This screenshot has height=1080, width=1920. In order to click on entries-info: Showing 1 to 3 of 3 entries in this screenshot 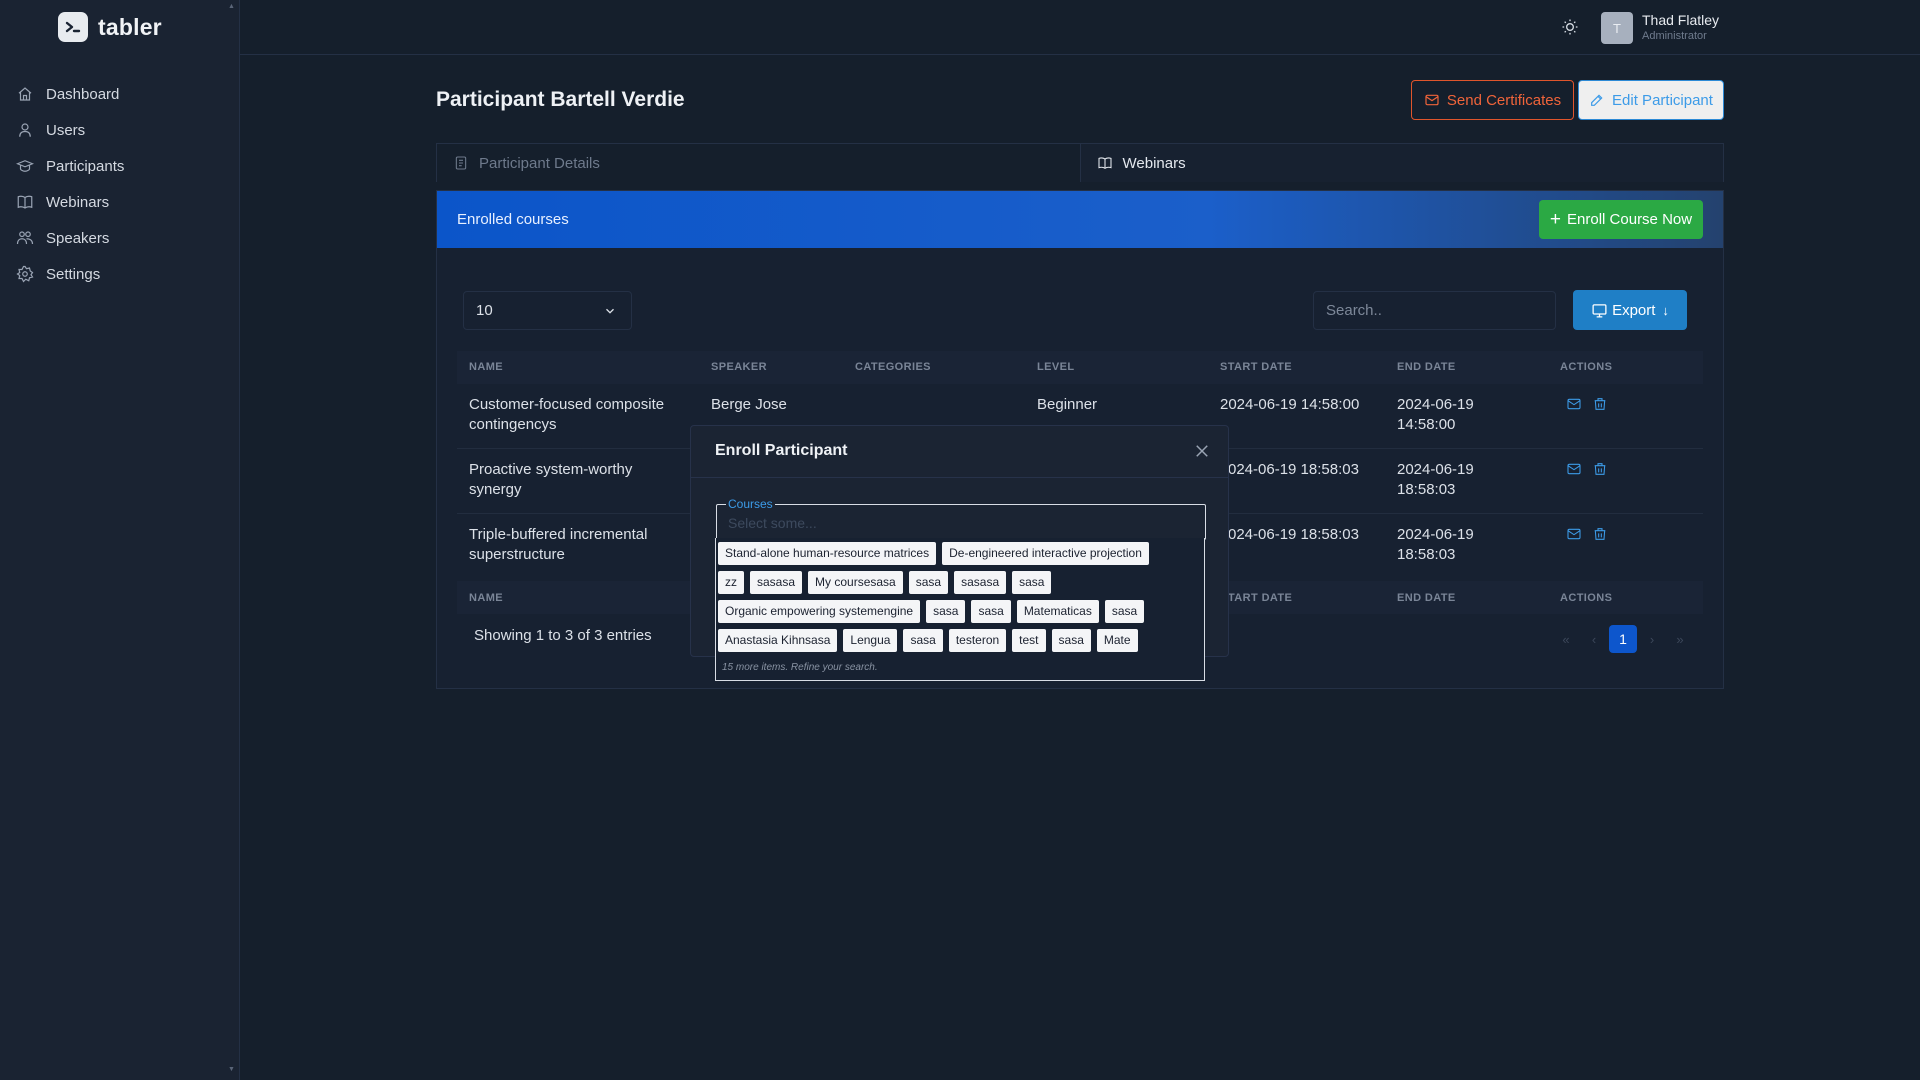, I will do `click(563, 635)`.